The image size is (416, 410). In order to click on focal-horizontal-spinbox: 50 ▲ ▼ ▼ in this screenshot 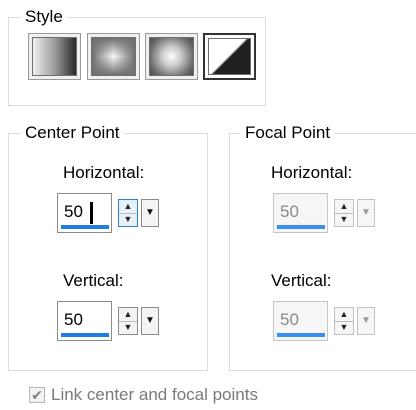, I will do `click(327, 213)`.